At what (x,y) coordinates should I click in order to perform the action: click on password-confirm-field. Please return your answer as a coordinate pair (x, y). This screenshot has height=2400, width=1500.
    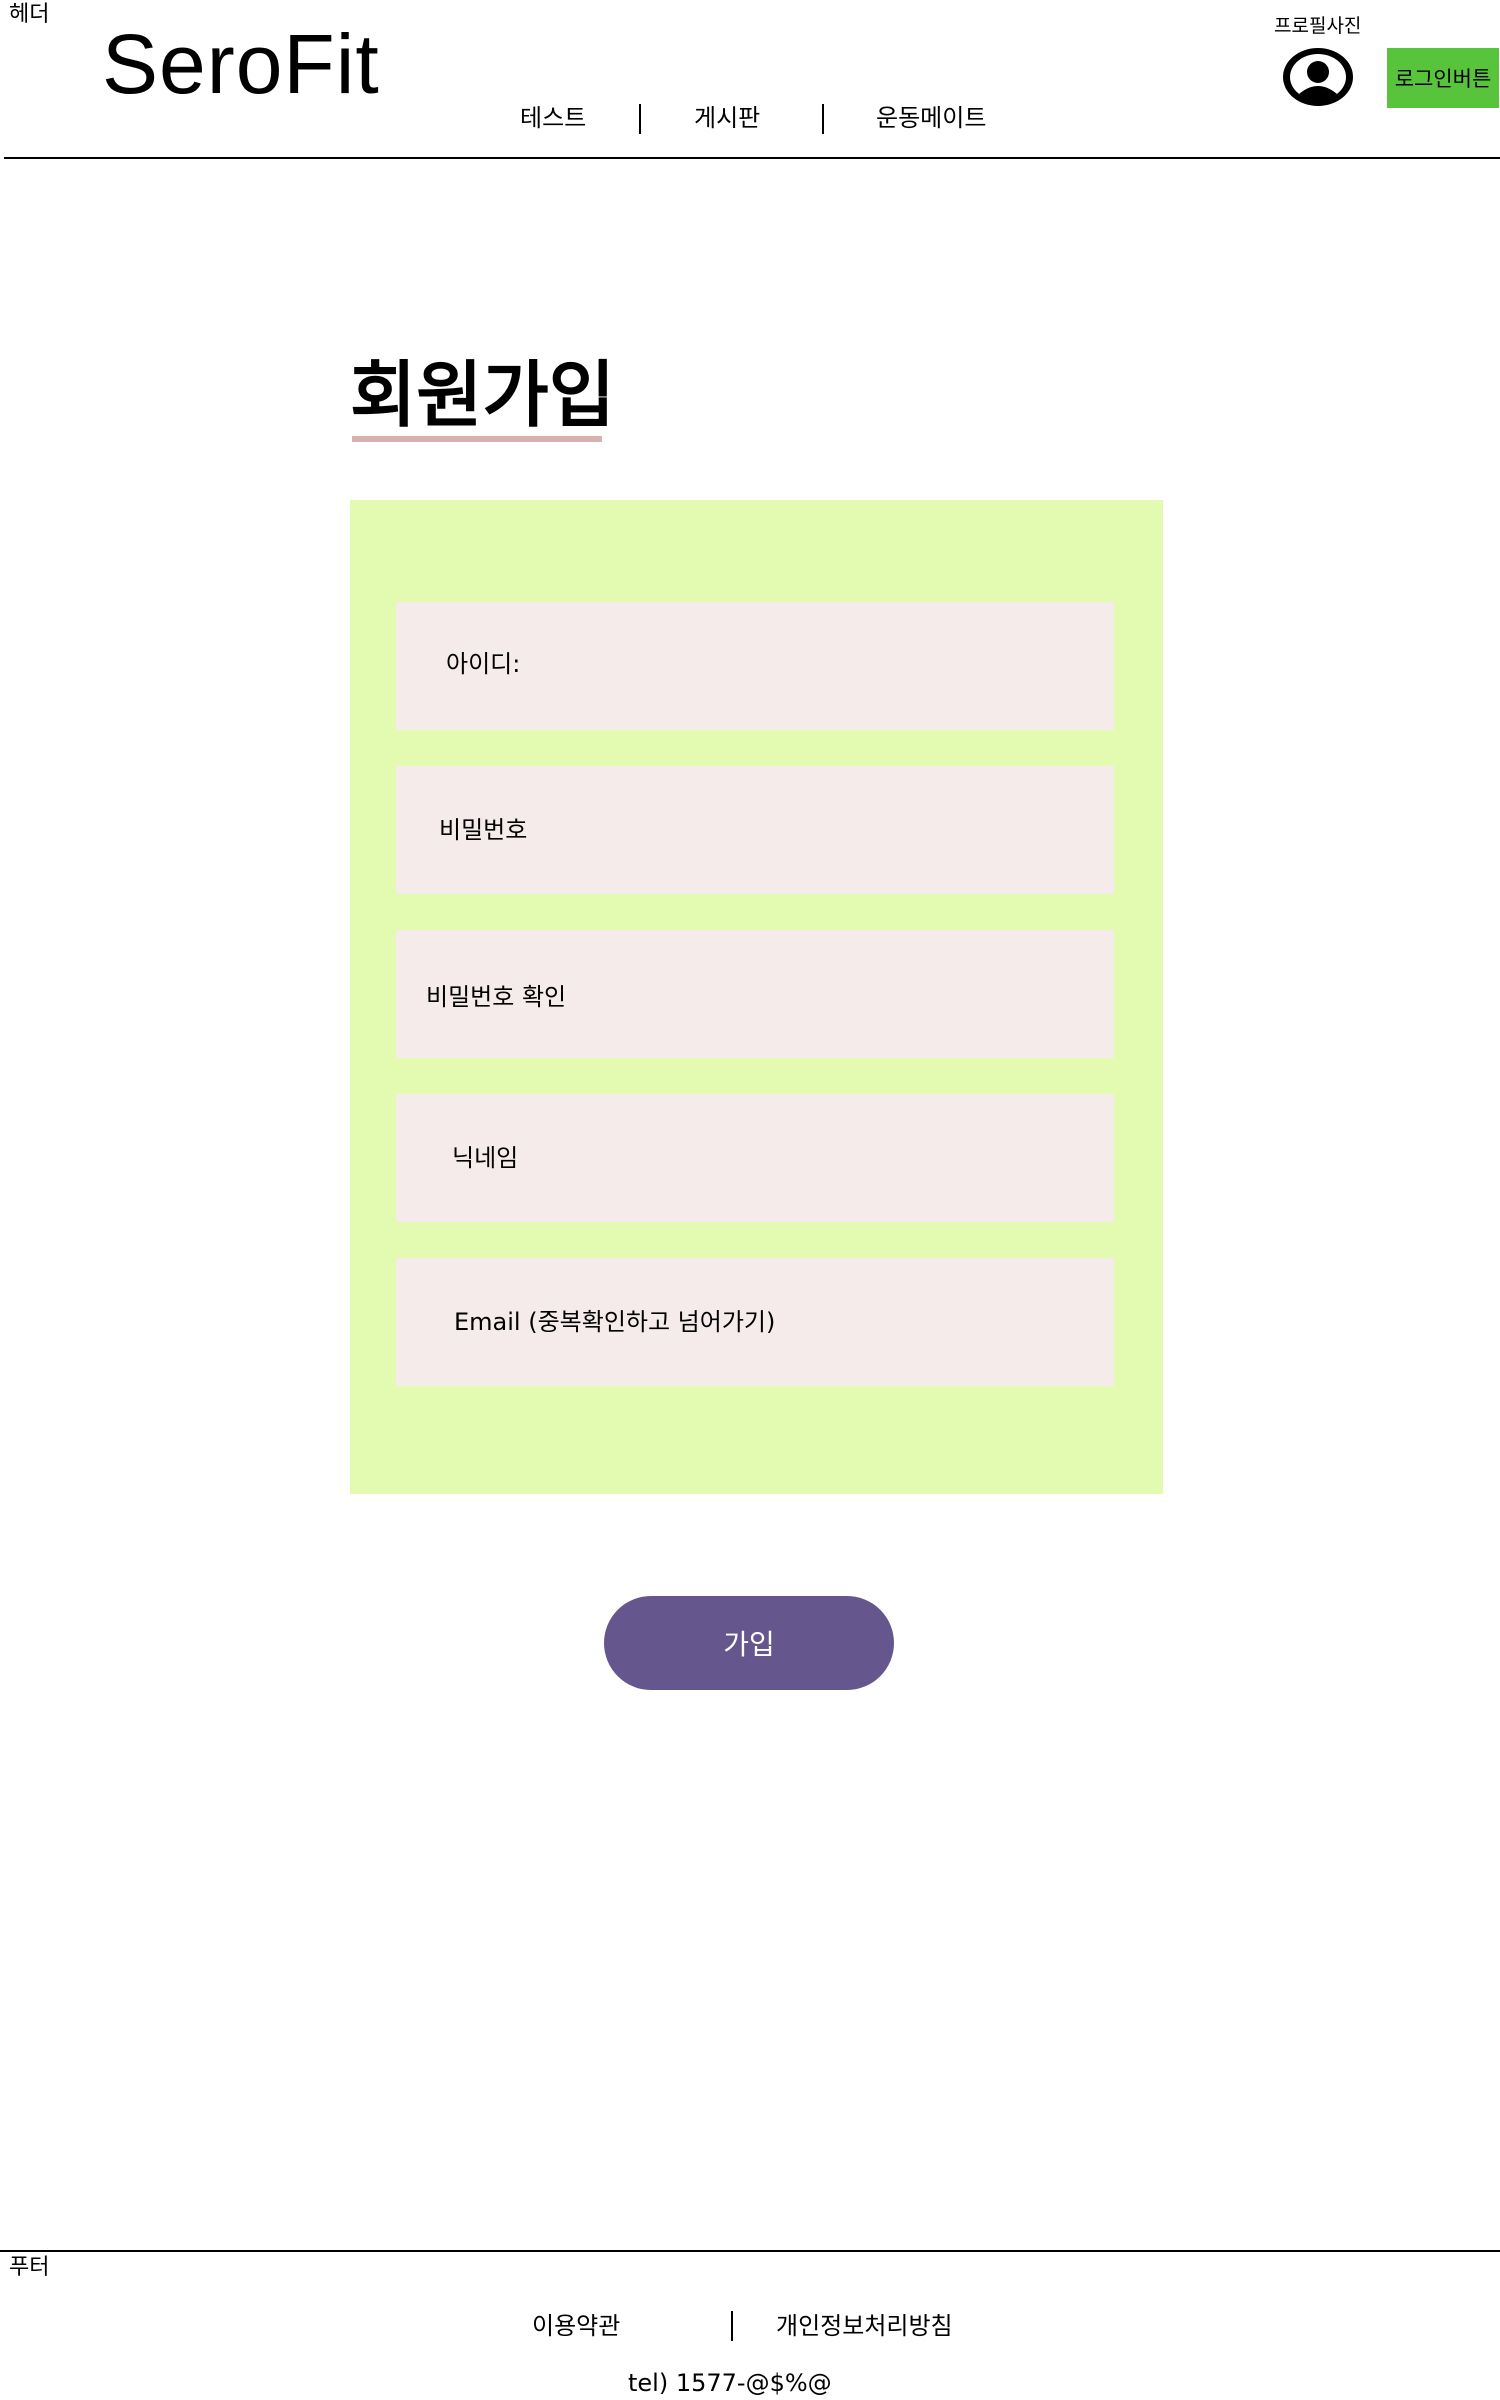
    Looking at the image, I should click on (755, 994).